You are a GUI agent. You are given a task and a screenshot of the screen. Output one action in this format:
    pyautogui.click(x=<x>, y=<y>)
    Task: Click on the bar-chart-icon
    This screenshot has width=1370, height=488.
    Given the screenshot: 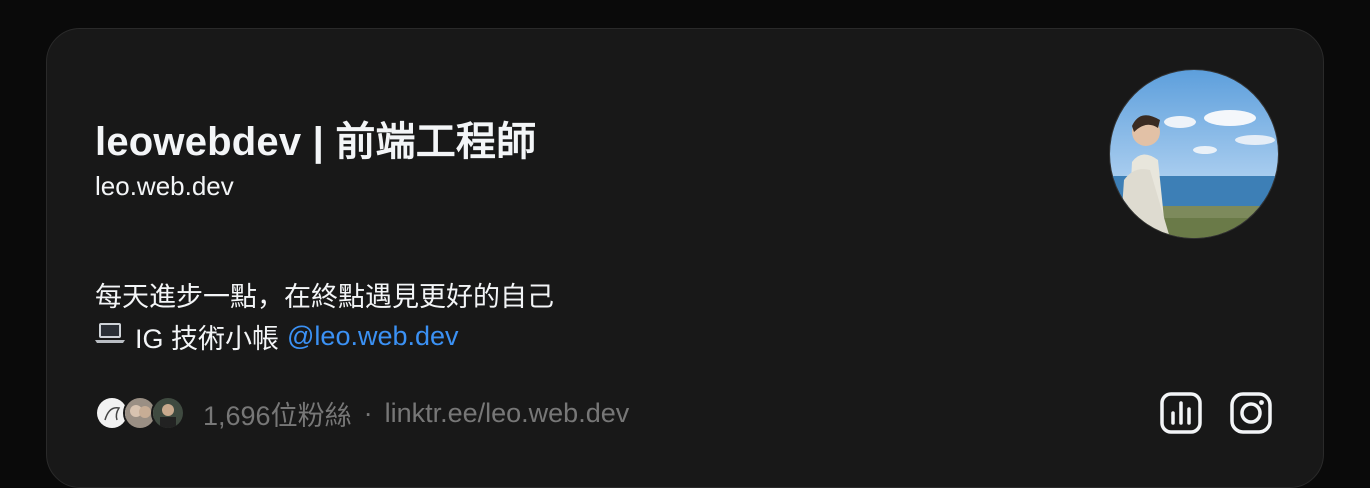 What is the action you would take?
    pyautogui.click(x=1181, y=413)
    